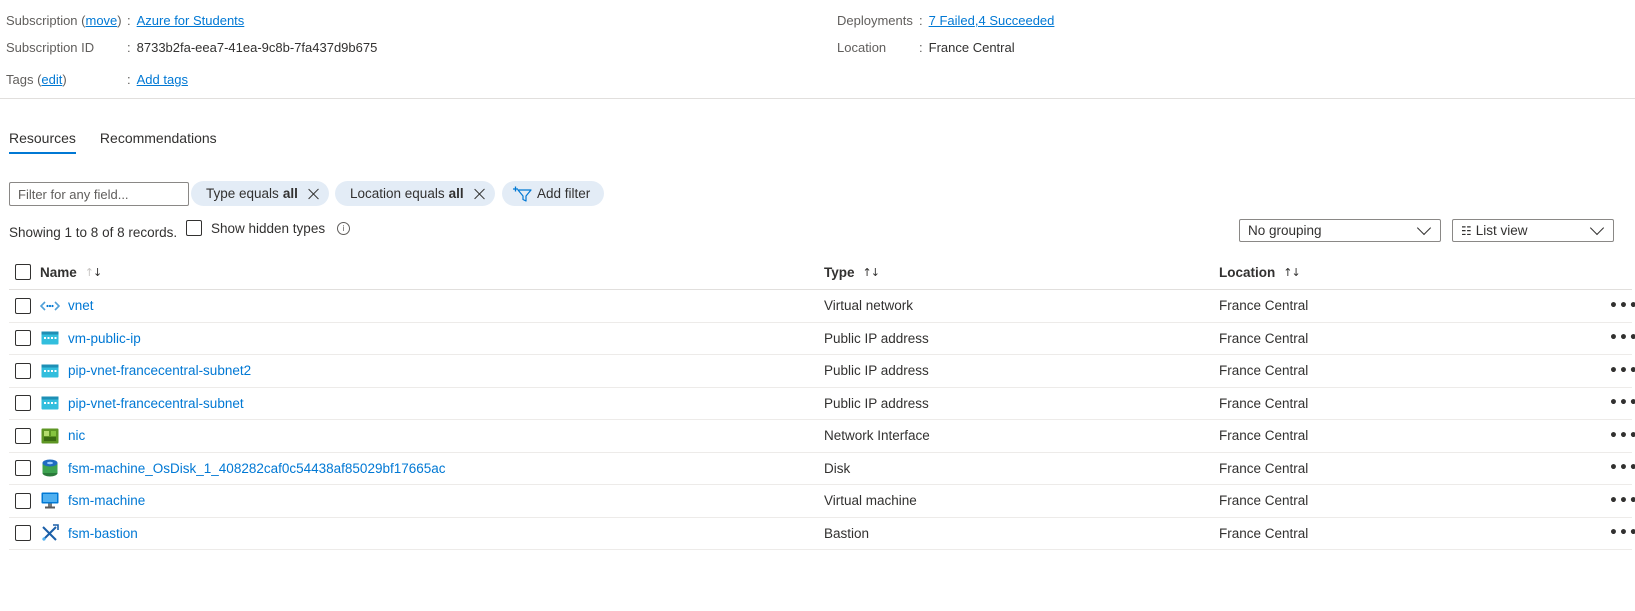 The height and width of the screenshot is (611, 1635). What do you see at coordinates (104, 338) in the screenshot?
I see `resource-name-link: vm-public-ip` at bounding box center [104, 338].